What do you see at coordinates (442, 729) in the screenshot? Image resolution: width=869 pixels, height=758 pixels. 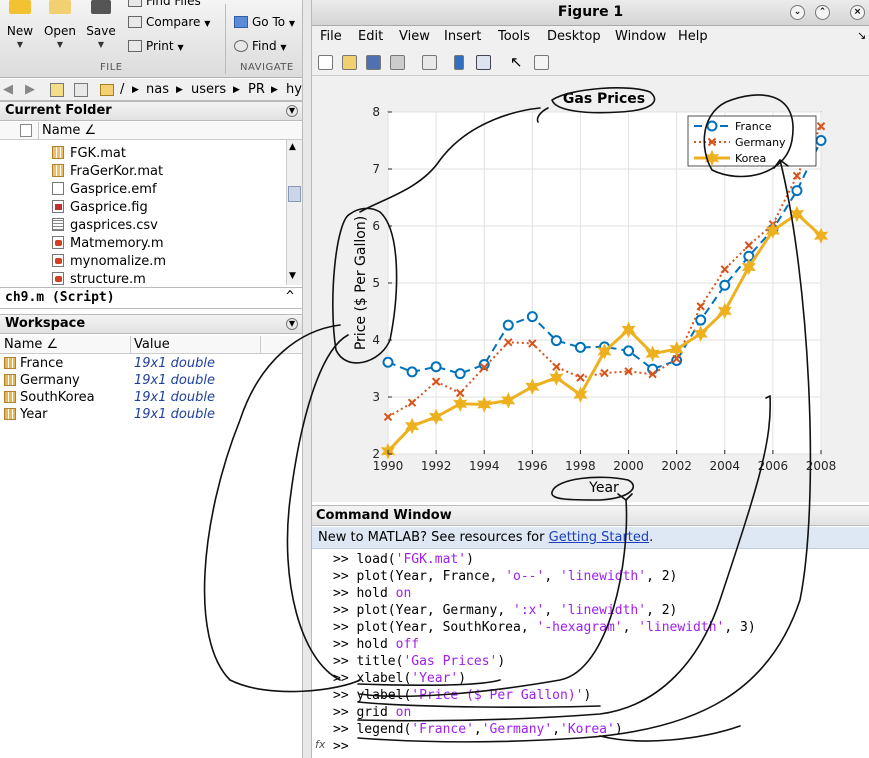 I see `command-string: 'France'` at bounding box center [442, 729].